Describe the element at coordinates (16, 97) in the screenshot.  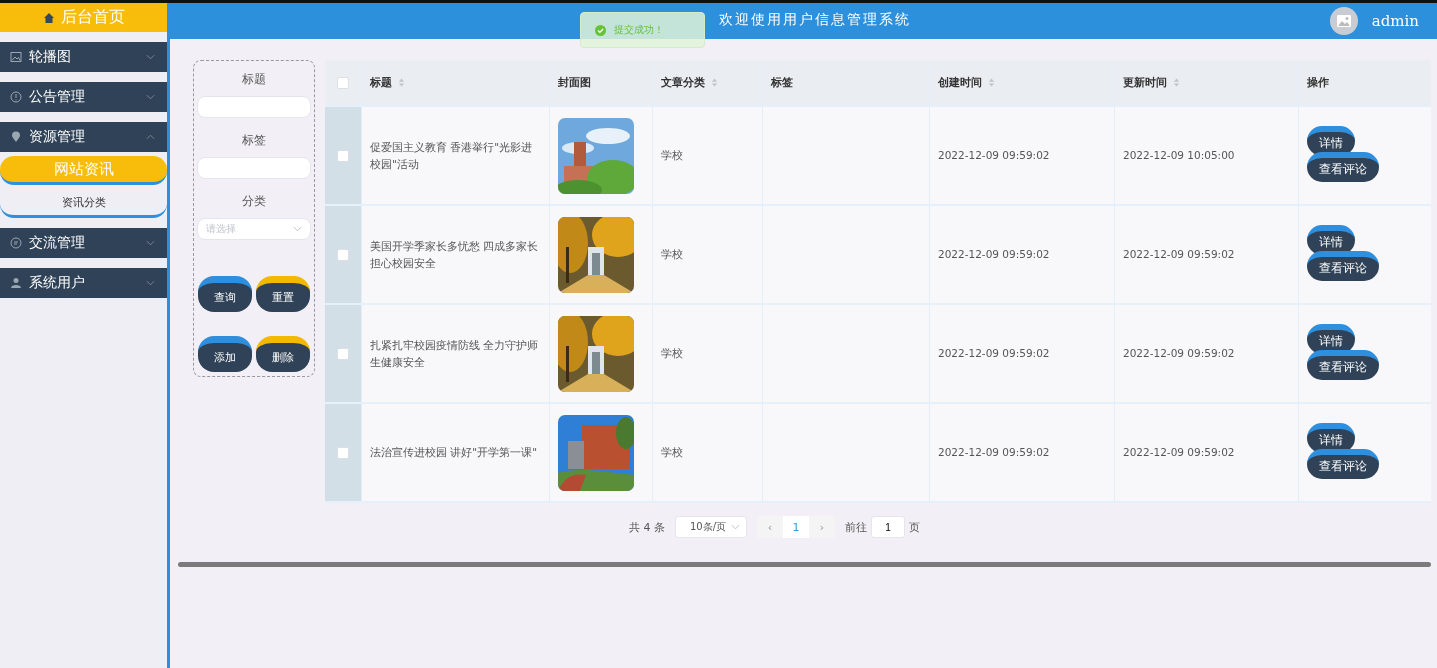
I see `info-icon` at that location.